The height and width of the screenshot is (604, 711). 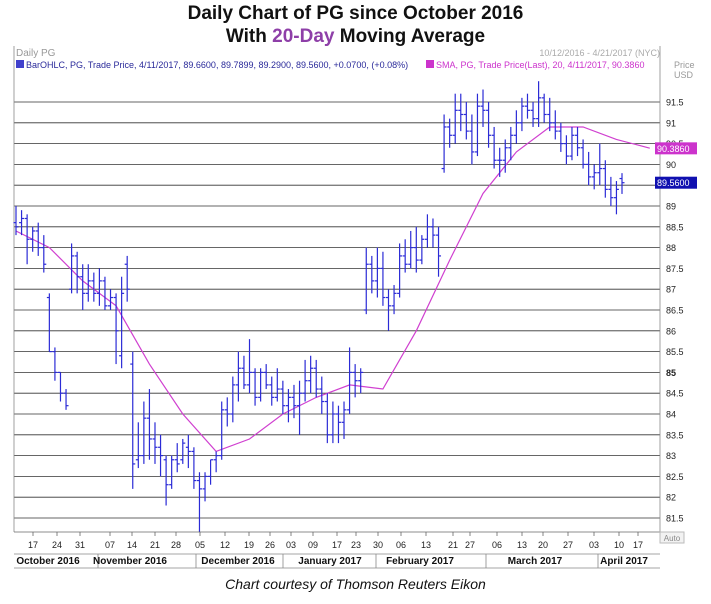 I want to click on x-day-label: 28, so click(x=176, y=545).